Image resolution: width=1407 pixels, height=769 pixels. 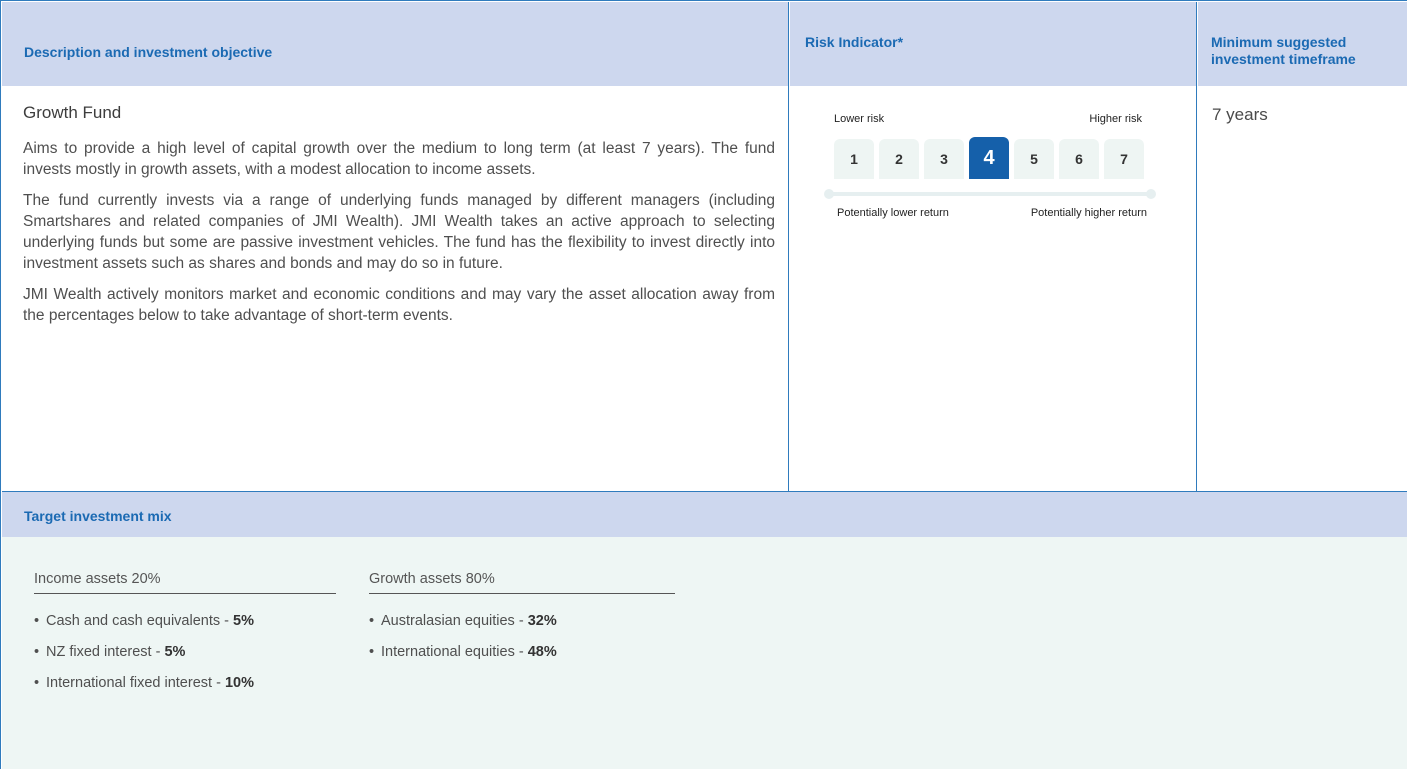 What do you see at coordinates (522, 652) in the screenshot?
I see `list-item: International equities - 48%` at bounding box center [522, 652].